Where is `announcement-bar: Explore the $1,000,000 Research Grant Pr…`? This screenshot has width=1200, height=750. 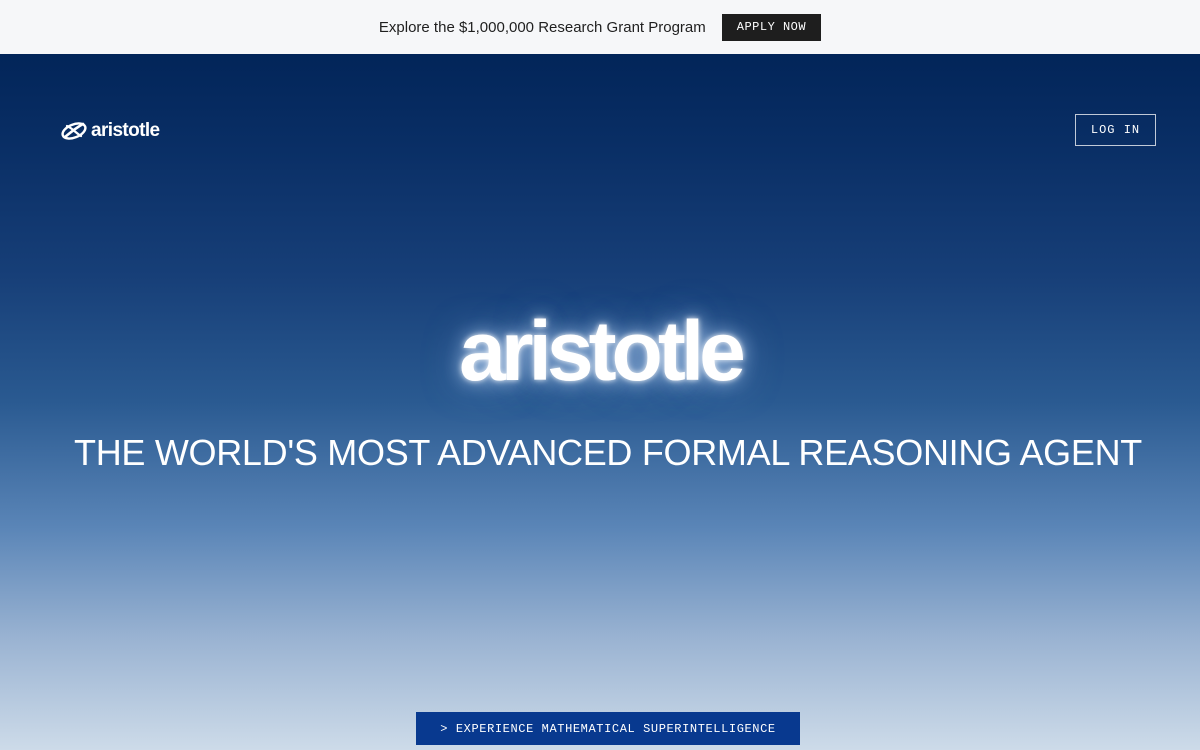
announcement-bar: Explore the $1,000,000 Research Grant Pr… is located at coordinates (600, 27).